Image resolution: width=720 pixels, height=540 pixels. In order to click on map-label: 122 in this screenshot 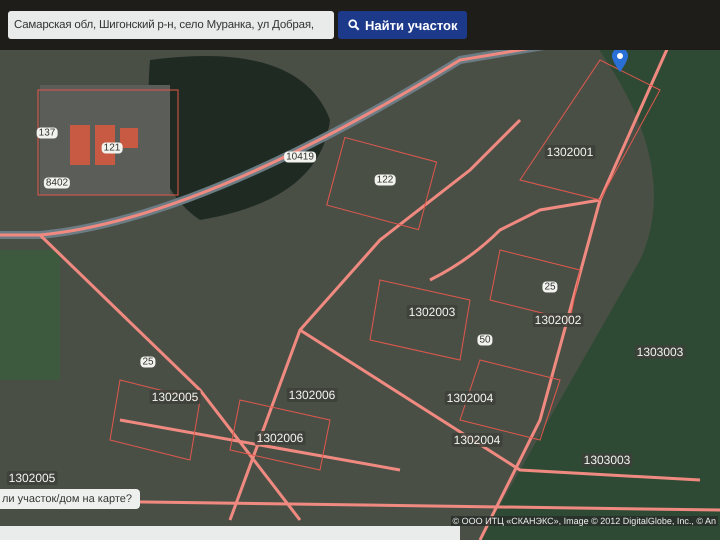, I will do `click(385, 180)`.